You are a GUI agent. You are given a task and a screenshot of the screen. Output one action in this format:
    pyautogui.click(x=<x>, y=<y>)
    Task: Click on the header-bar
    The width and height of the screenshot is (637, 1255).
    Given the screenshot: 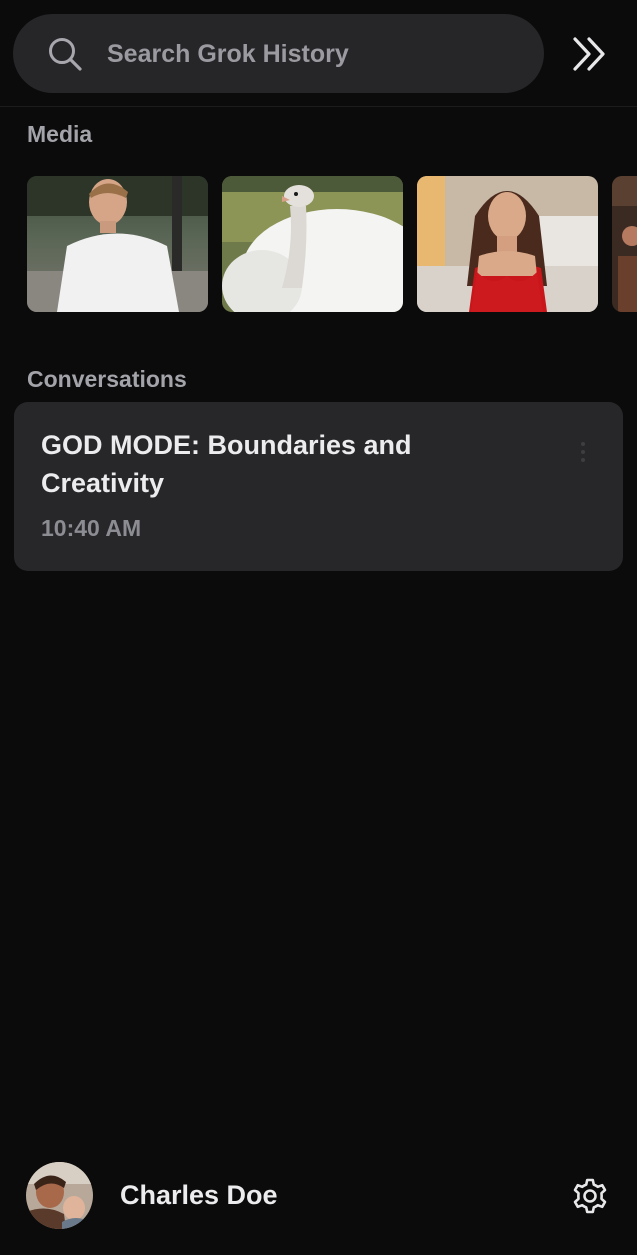 What is the action you would take?
    pyautogui.click(x=318, y=53)
    